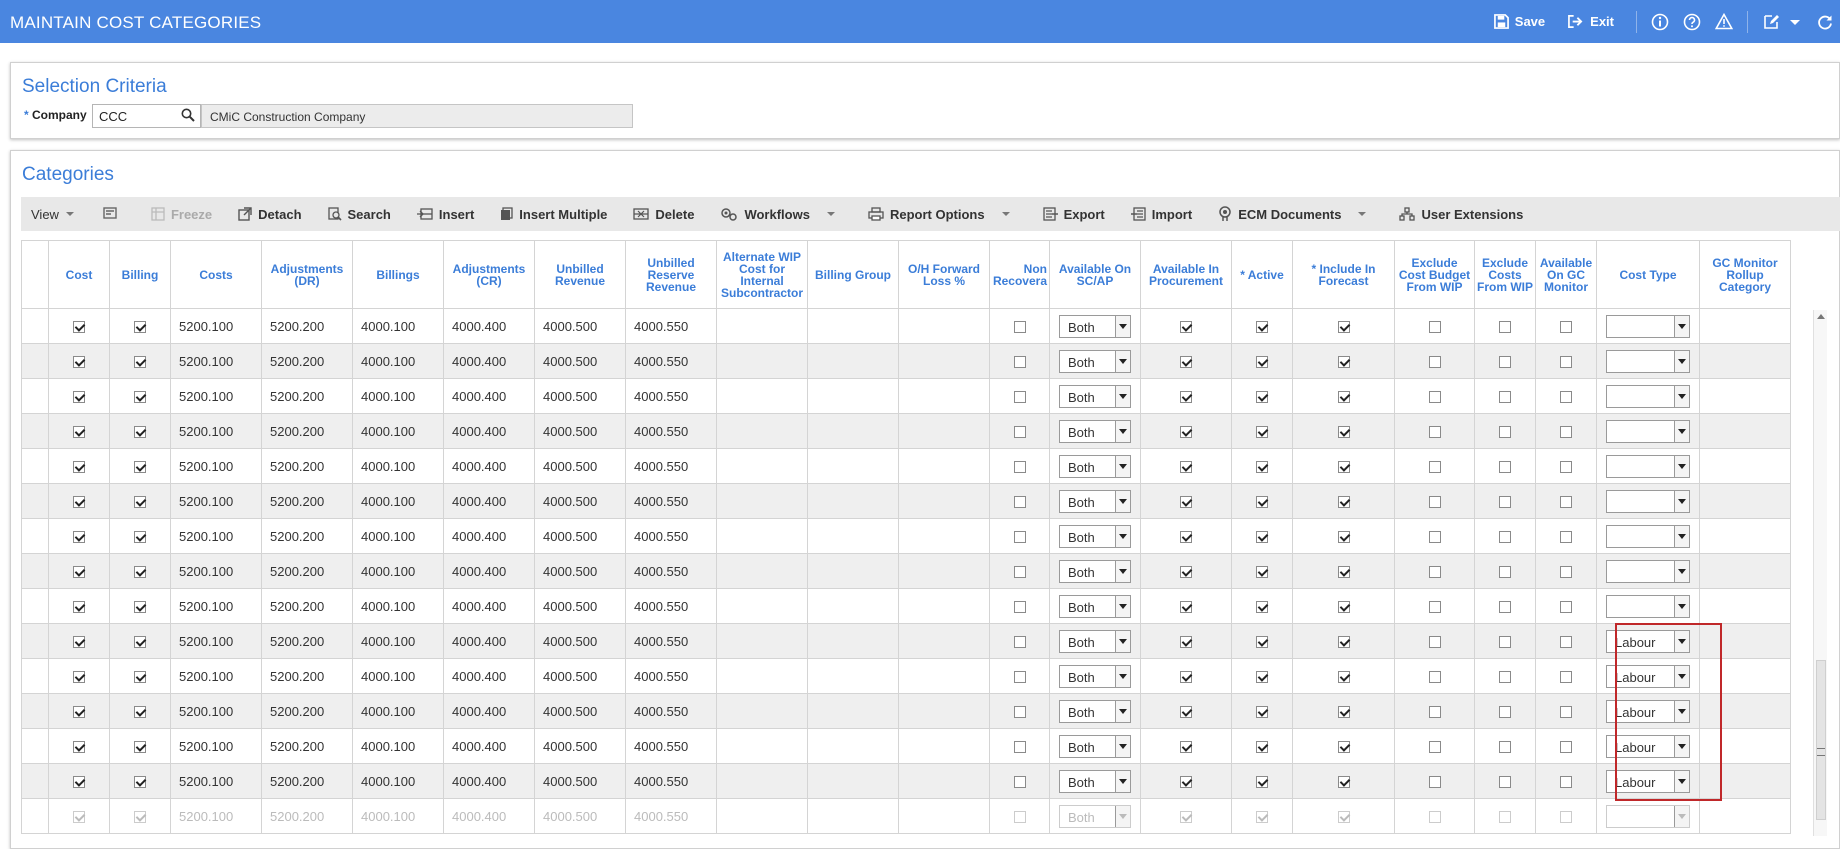 The image size is (1840, 849). I want to click on import-button: Import, so click(1161, 214).